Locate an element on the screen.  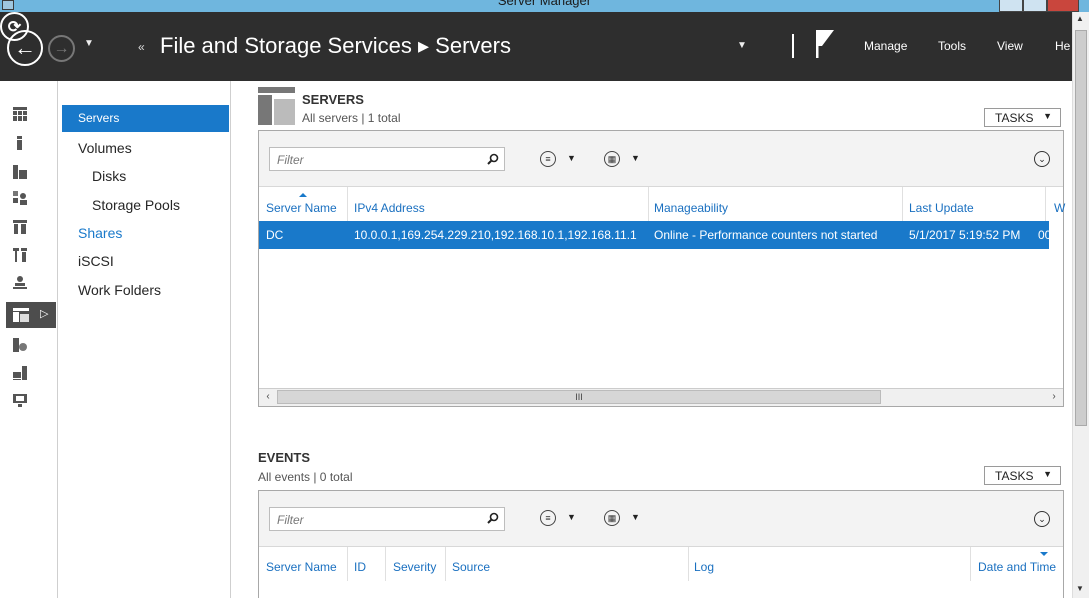
servers-filter-input: Filter is located at coordinates (387, 159).